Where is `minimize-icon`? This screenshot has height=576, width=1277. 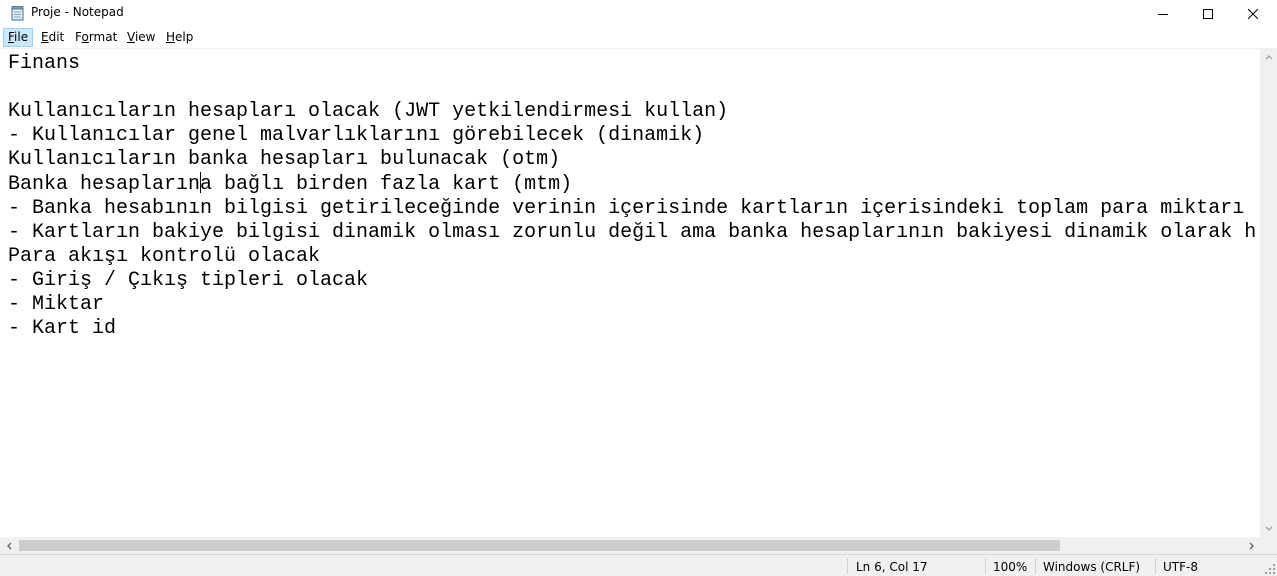 minimize-icon is located at coordinates (1163, 14).